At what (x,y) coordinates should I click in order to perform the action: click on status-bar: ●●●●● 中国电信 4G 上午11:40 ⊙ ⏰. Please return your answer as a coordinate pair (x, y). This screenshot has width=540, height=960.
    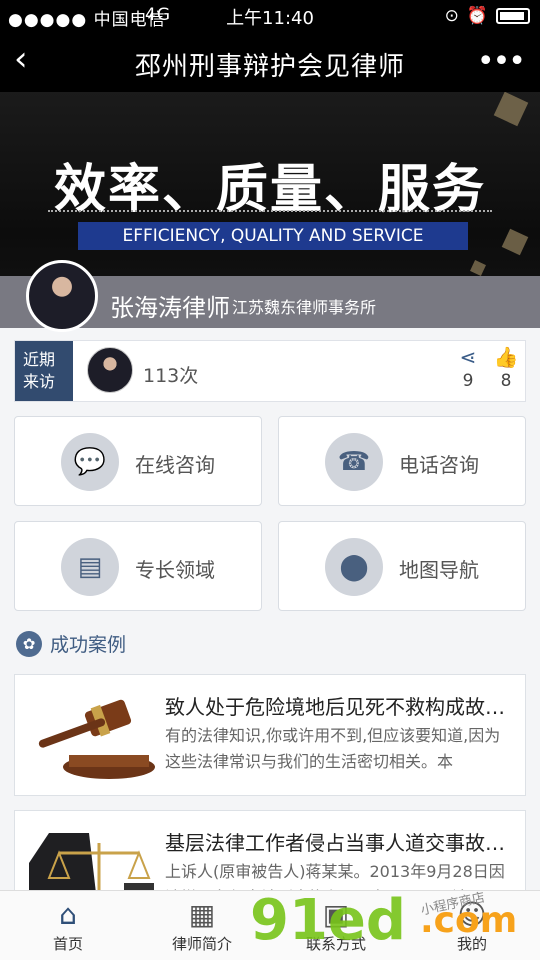
    Looking at the image, I should click on (270, 16).